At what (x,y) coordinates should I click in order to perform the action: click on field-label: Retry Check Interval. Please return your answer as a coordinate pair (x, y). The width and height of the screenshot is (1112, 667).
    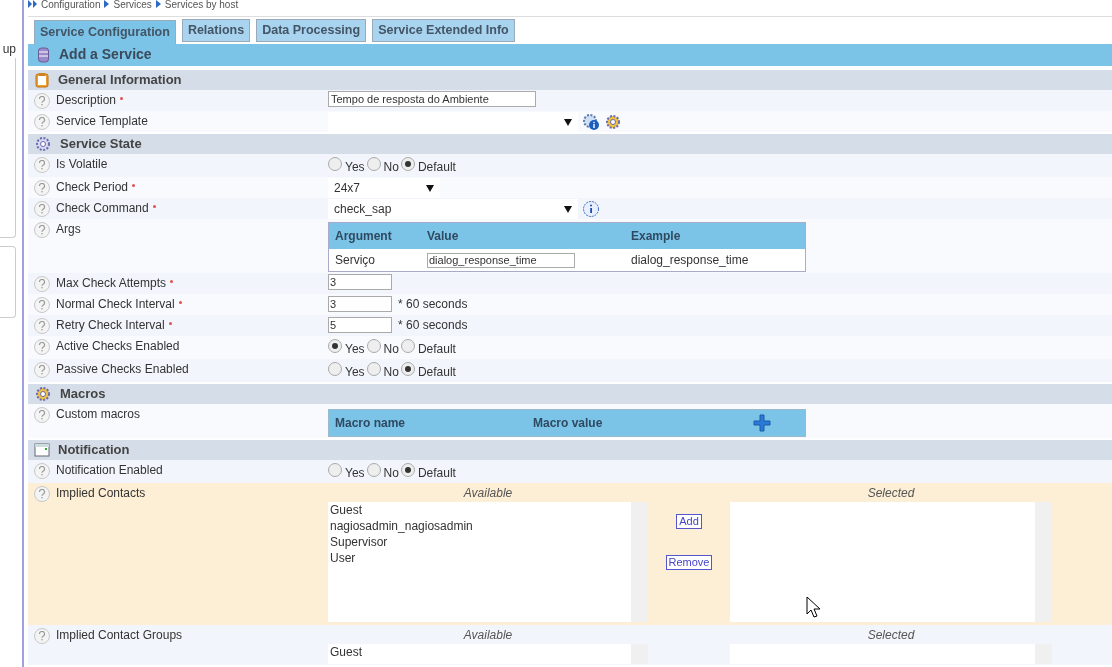
    Looking at the image, I should click on (114, 325).